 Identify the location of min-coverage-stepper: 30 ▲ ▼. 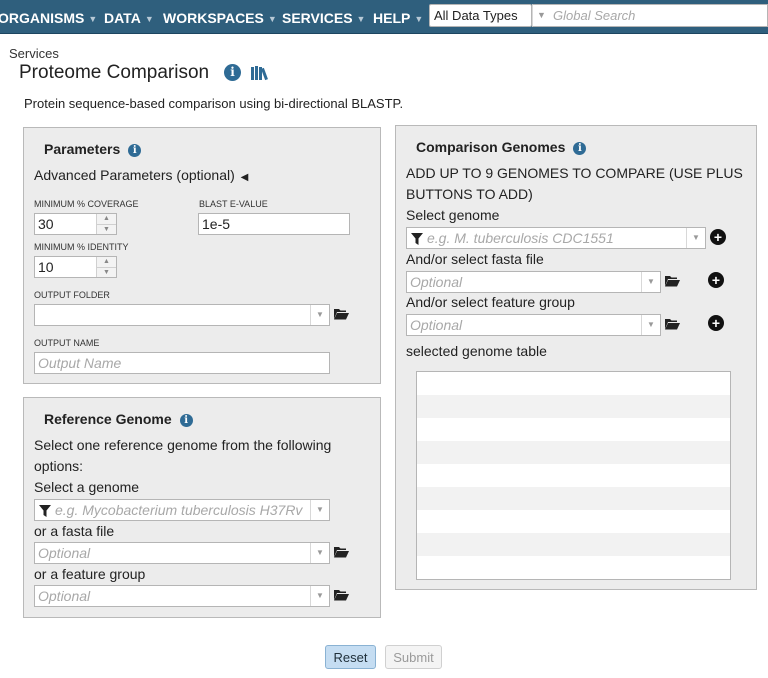
(75, 224).